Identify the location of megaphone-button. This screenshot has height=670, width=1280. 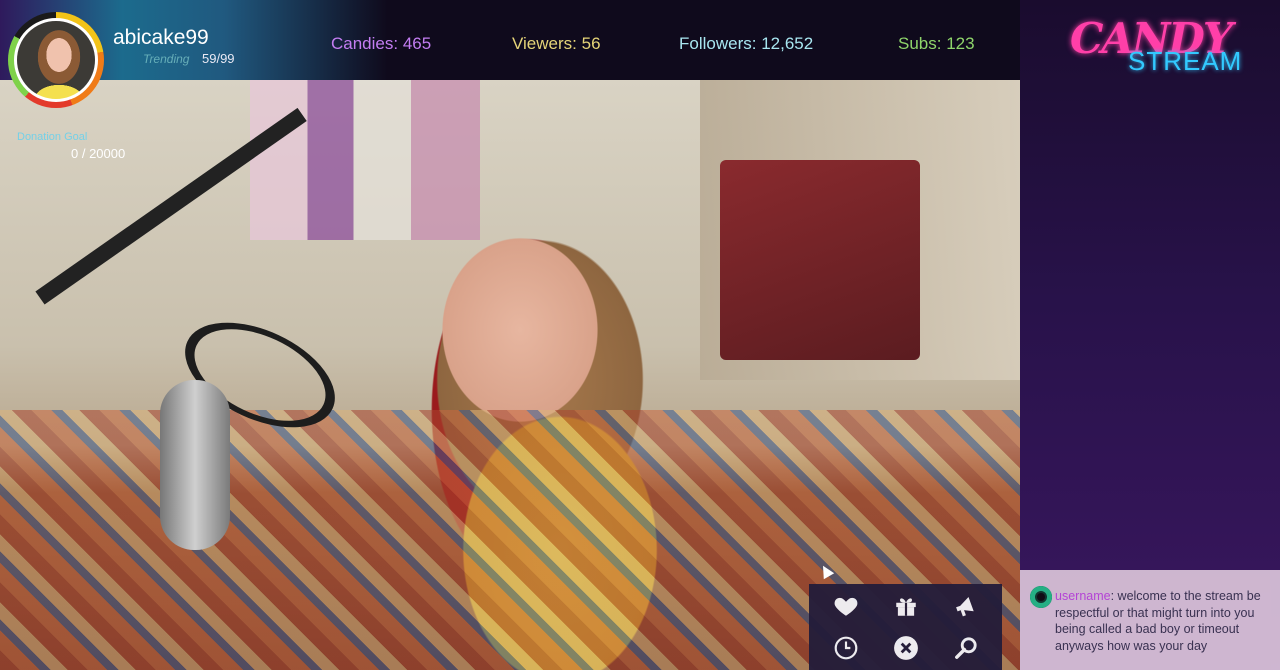
(966, 608).